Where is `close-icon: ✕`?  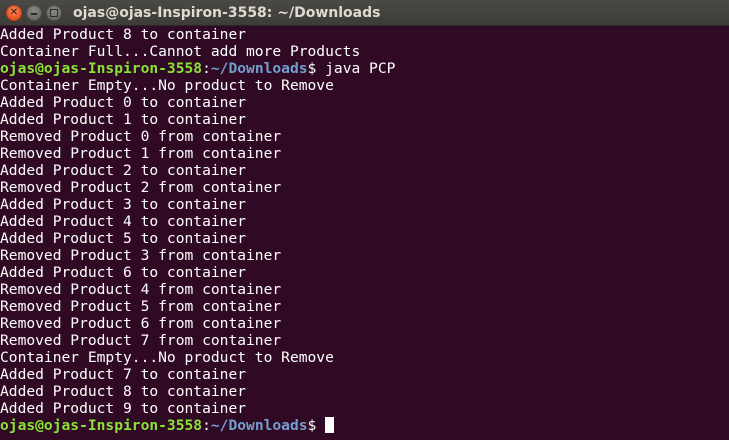 close-icon: ✕ is located at coordinates (14, 12).